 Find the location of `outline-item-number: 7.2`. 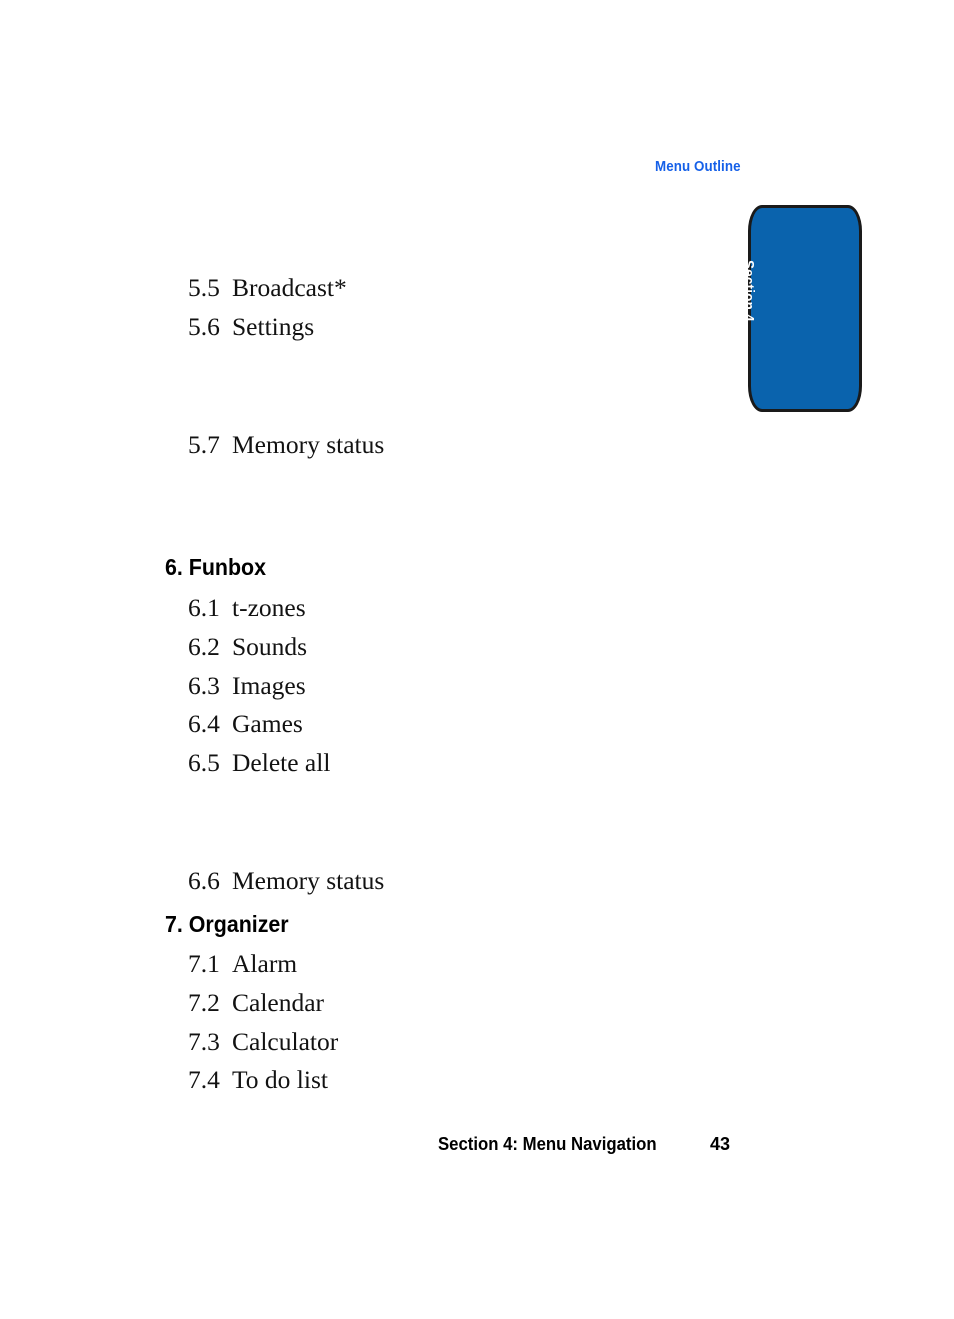

outline-item-number: 7.2 is located at coordinates (204, 1002).